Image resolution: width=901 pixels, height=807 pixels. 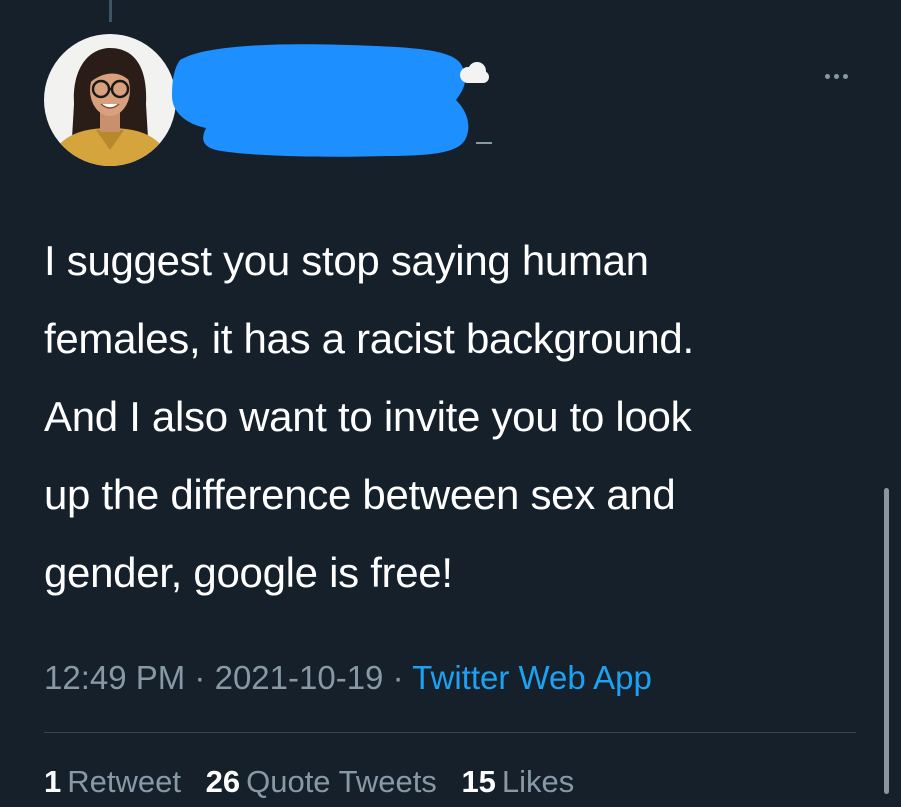 I want to click on more-options-button, so click(x=836, y=76).